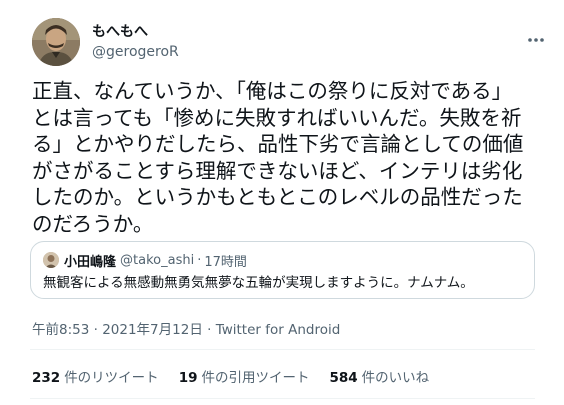 This screenshot has height=405, width=564. What do you see at coordinates (282, 260) in the screenshot?
I see `quoted-tweet-header: 小田嶋隆 @tako_ashi · 17時間` at bounding box center [282, 260].